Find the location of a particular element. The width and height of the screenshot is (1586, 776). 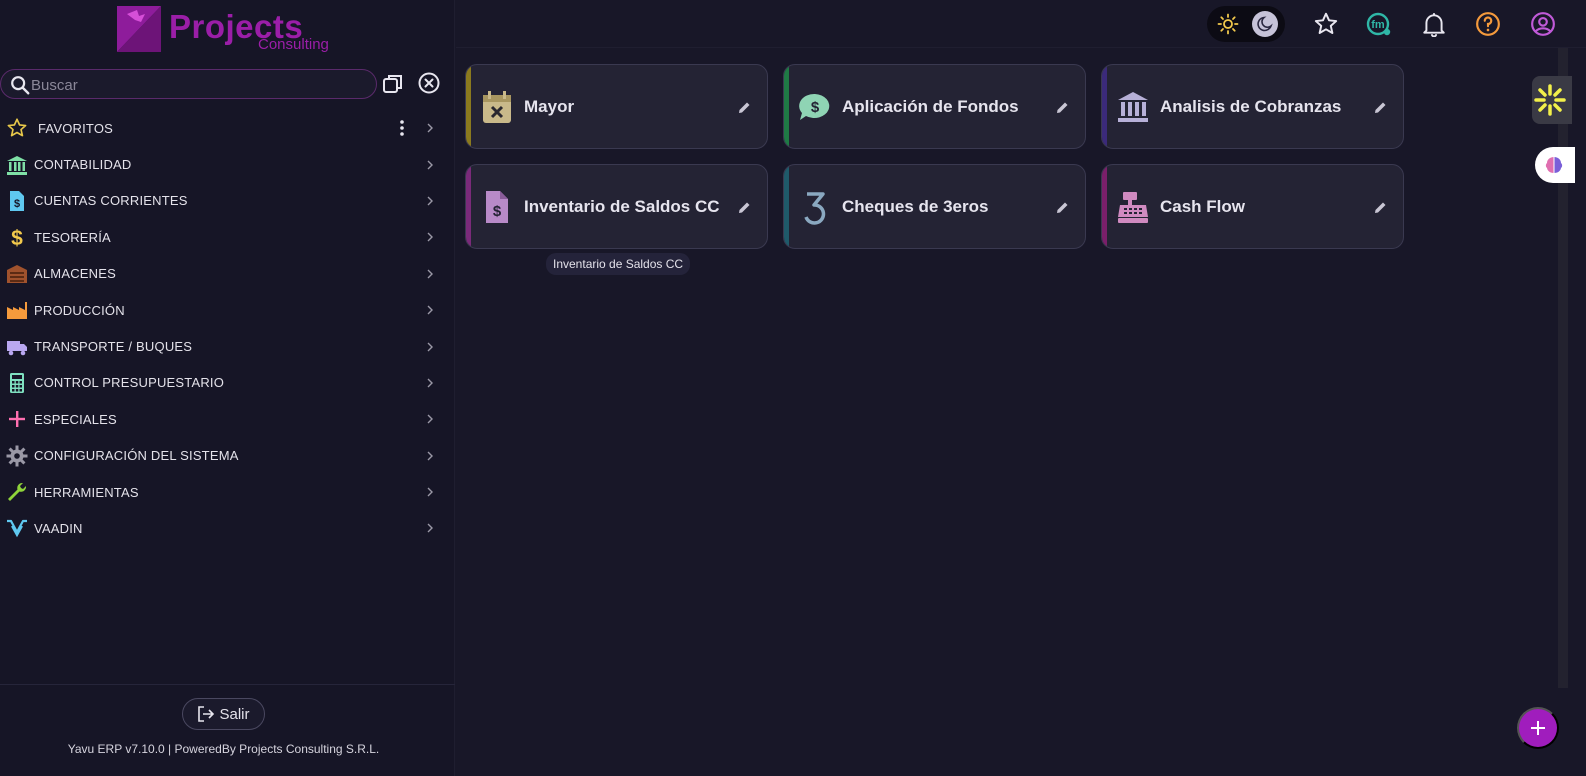

card-title: Analisis de Cobranzas is located at coordinates (1251, 106).